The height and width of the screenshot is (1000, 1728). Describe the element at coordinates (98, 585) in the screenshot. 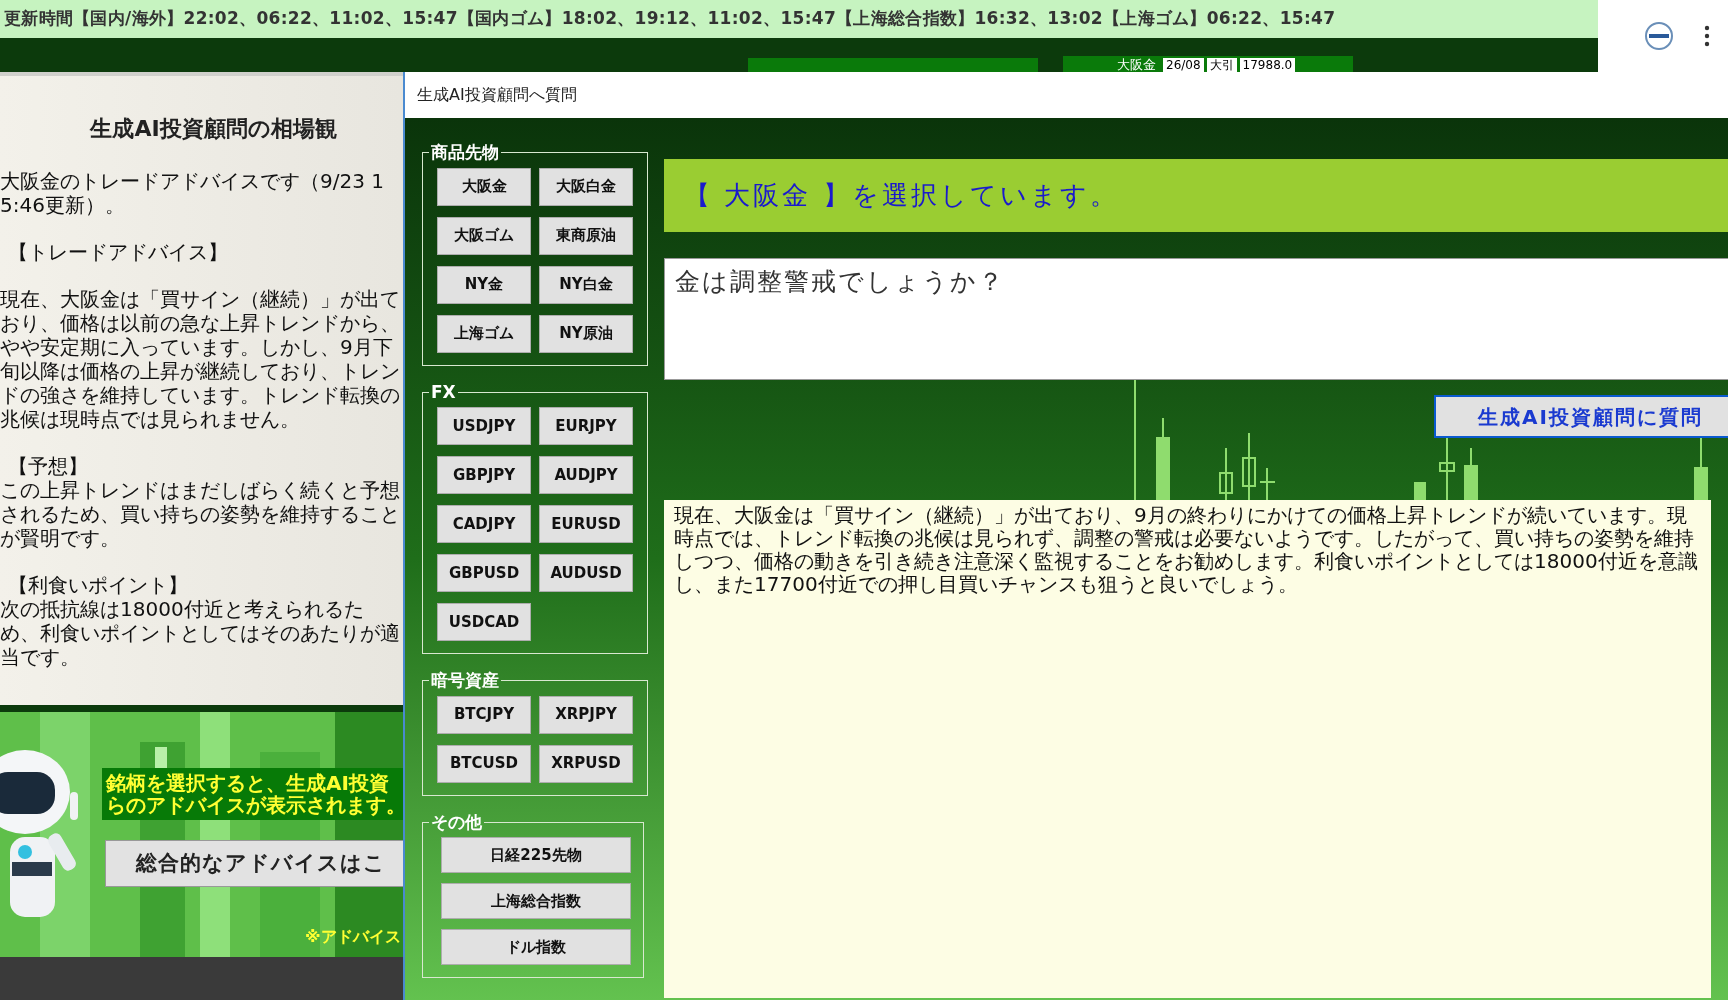

I see `section-heading: 【利食いポイント】` at that location.